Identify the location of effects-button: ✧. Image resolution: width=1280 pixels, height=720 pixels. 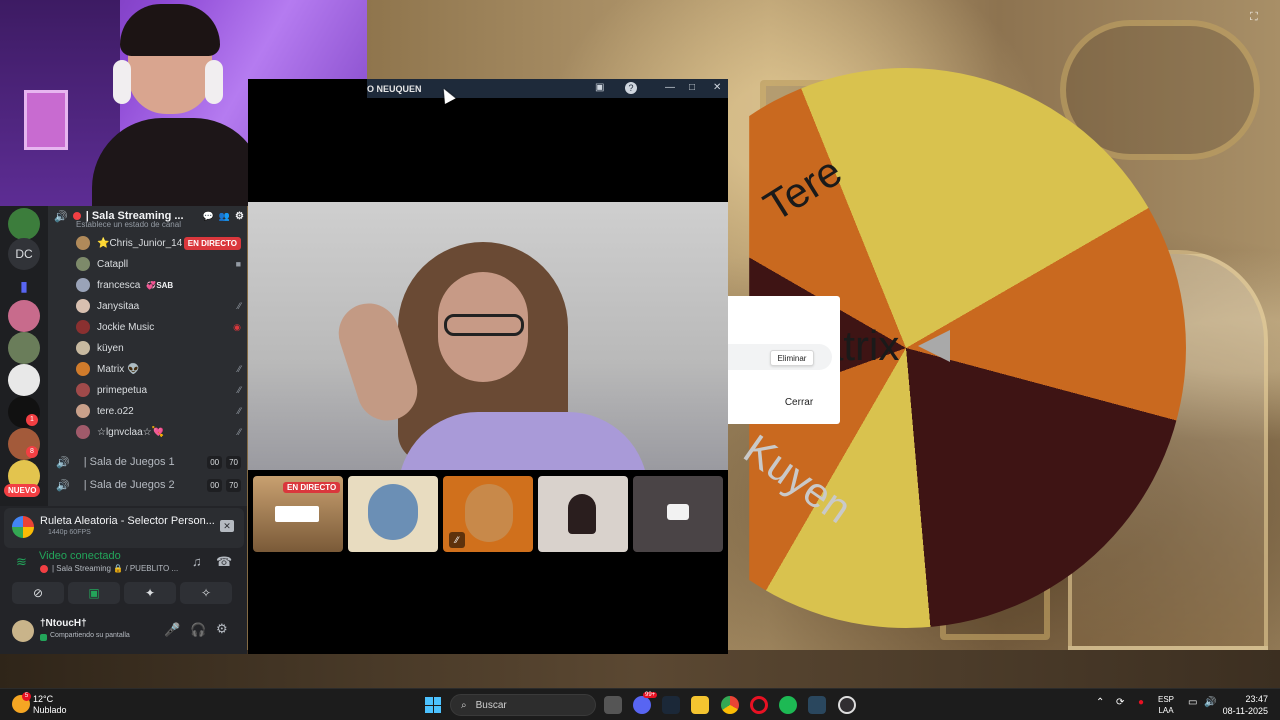
(206, 593).